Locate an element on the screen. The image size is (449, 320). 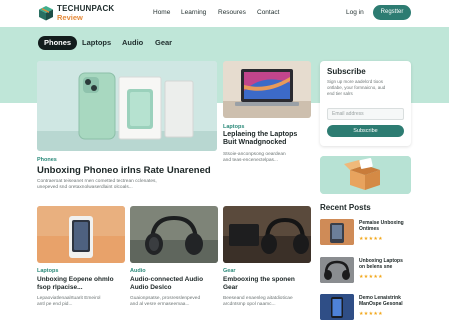
recent-post-1-thumb is located at coordinates (337, 232).